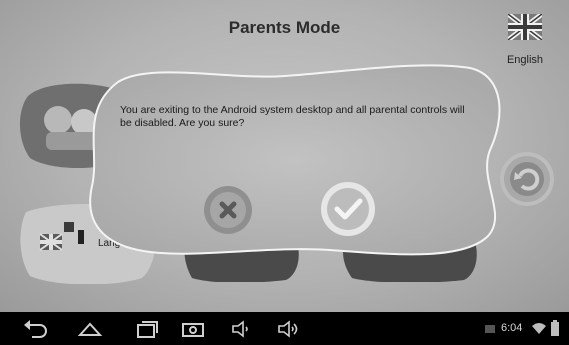 Image resolution: width=569 pixels, height=345 pixels. I want to click on screenshot-icon, so click(193, 329).